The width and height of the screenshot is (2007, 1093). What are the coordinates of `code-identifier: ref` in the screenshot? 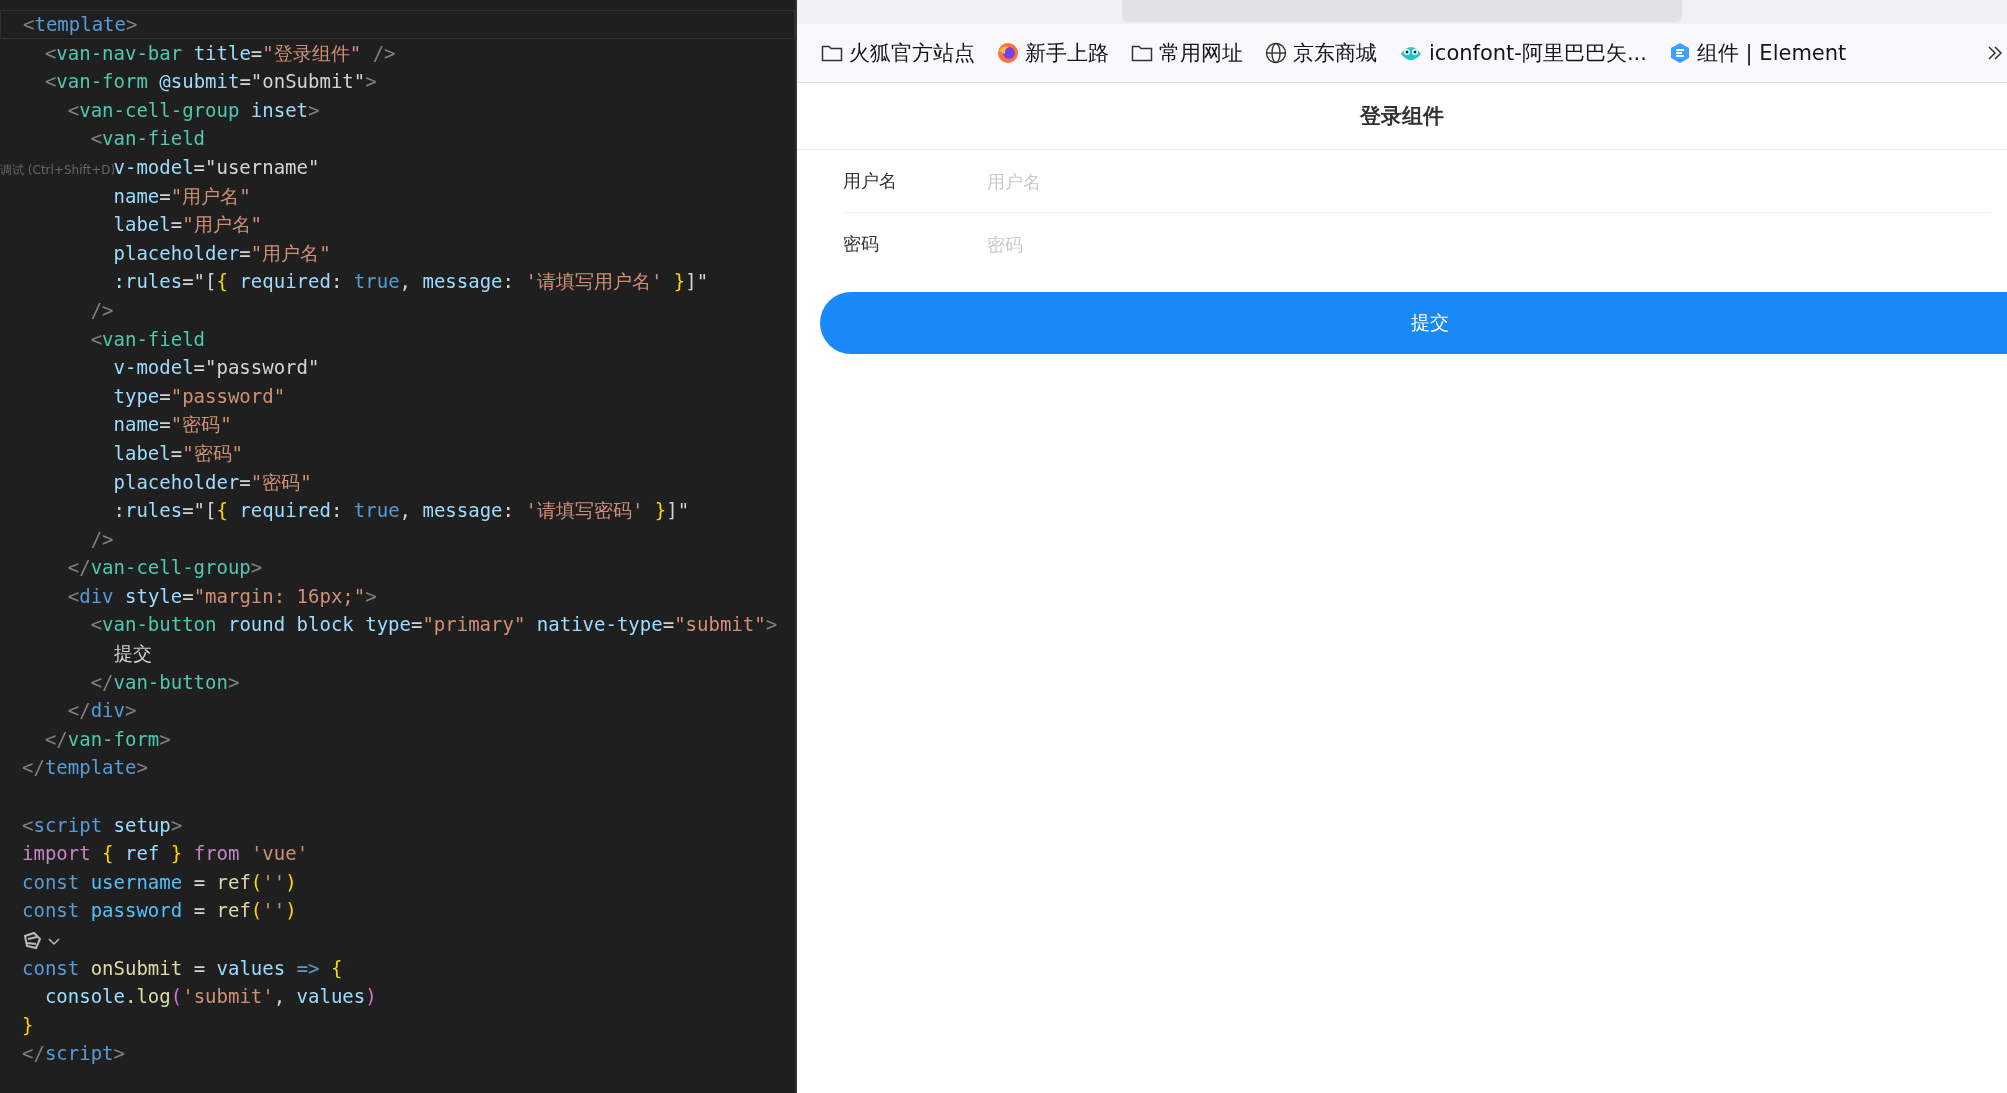 It's located at (142, 853).